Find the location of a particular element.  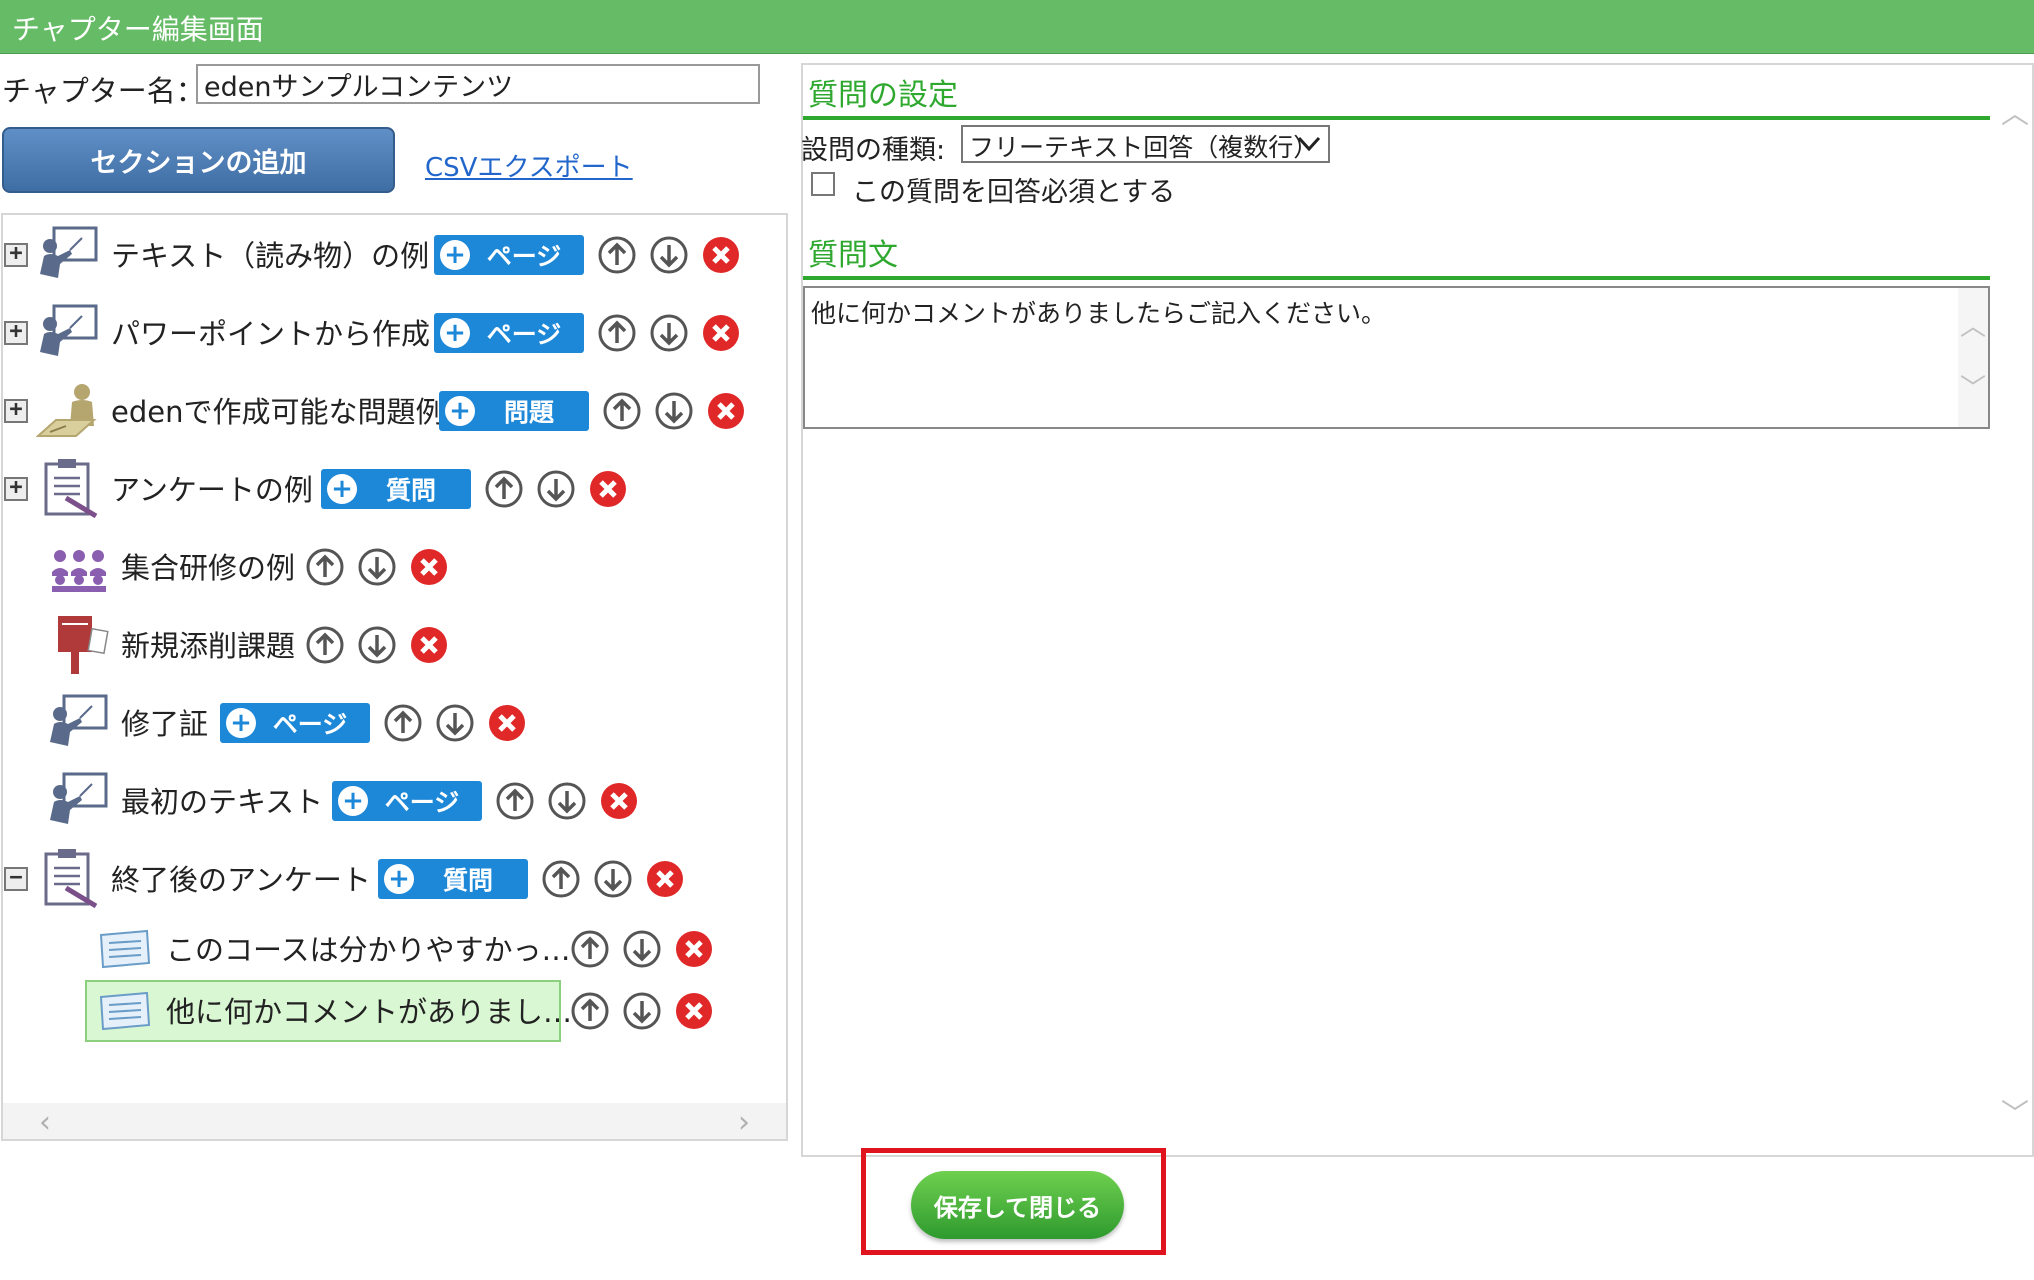

scroll-right-icon: › is located at coordinates (744, 1122).